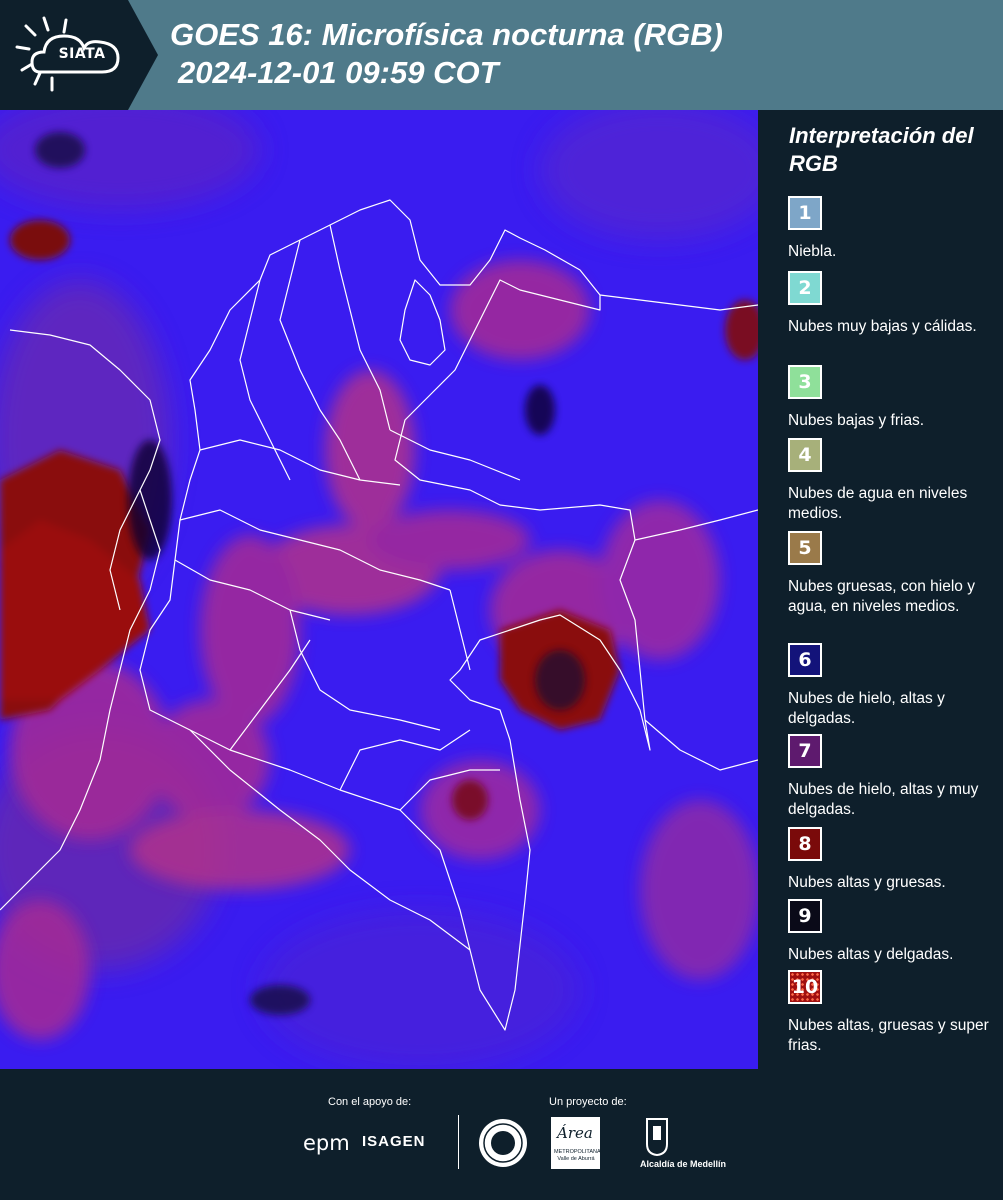 This screenshot has width=1003, height=1200. I want to click on legend-swatch-1: 1, so click(805, 213).